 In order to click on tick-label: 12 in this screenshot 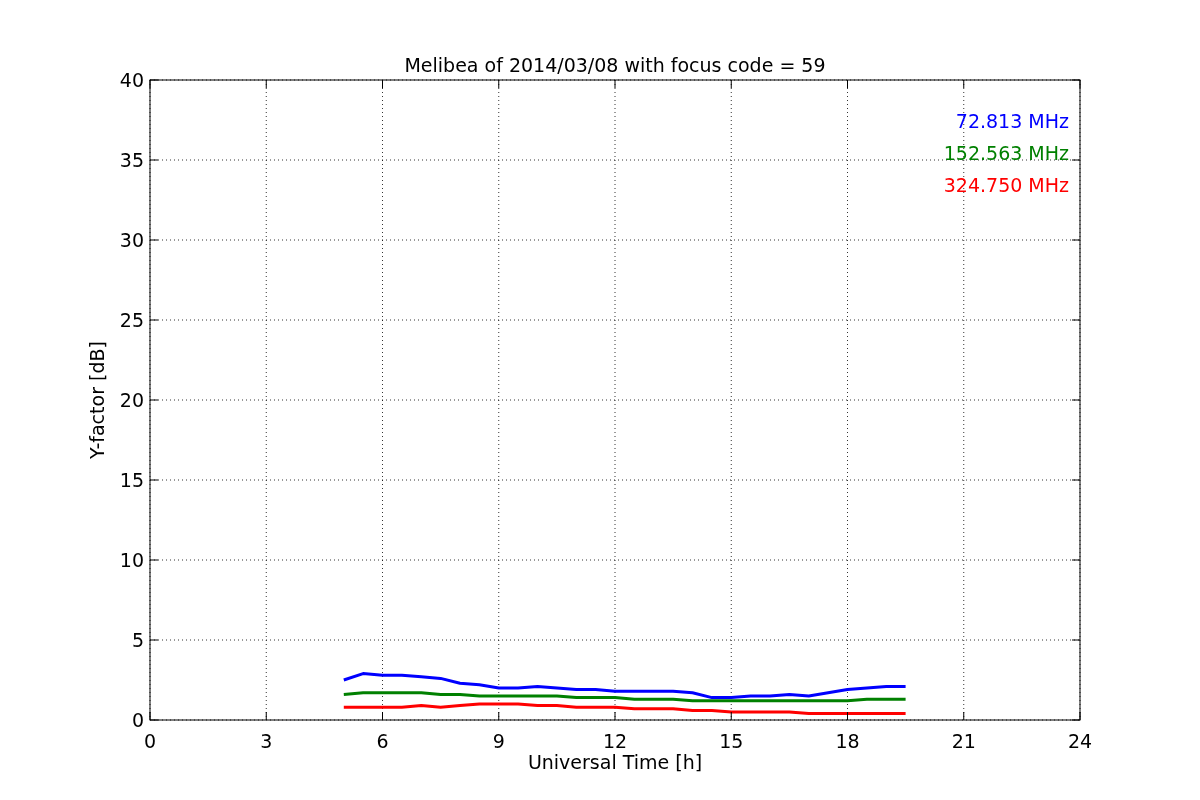, I will do `click(615, 741)`.